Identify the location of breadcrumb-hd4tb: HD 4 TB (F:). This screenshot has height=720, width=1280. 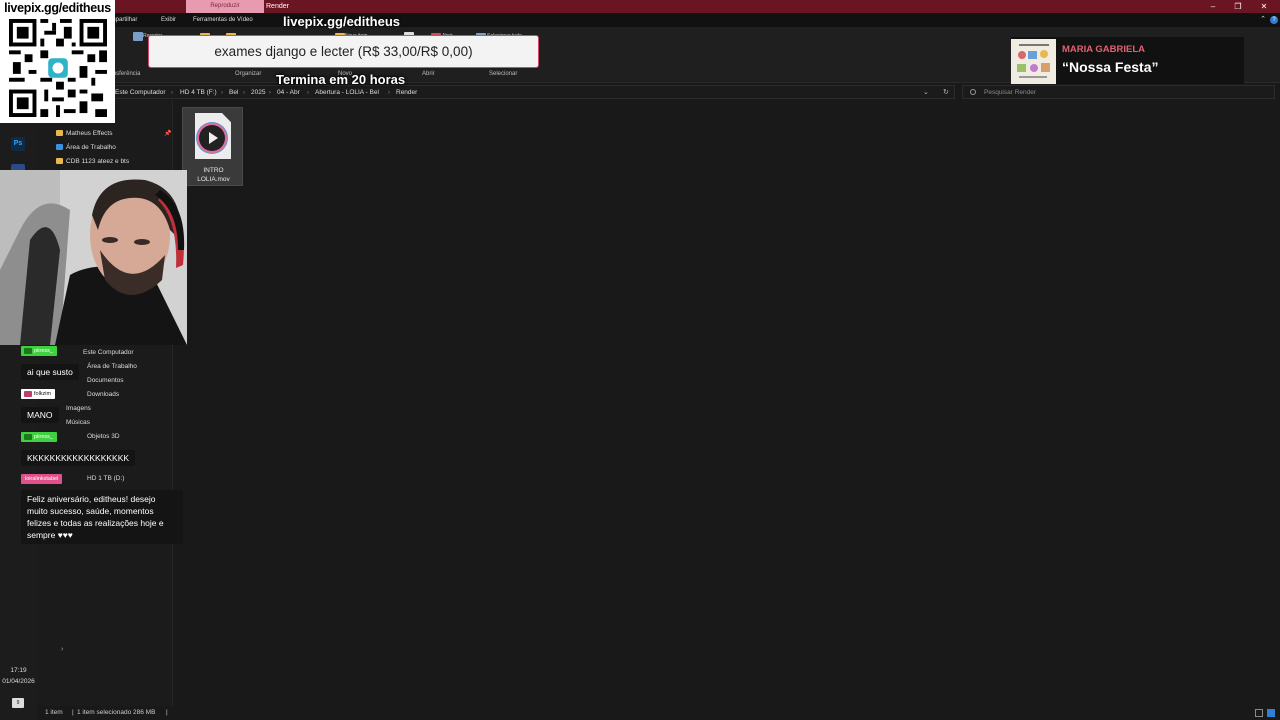
(198, 93).